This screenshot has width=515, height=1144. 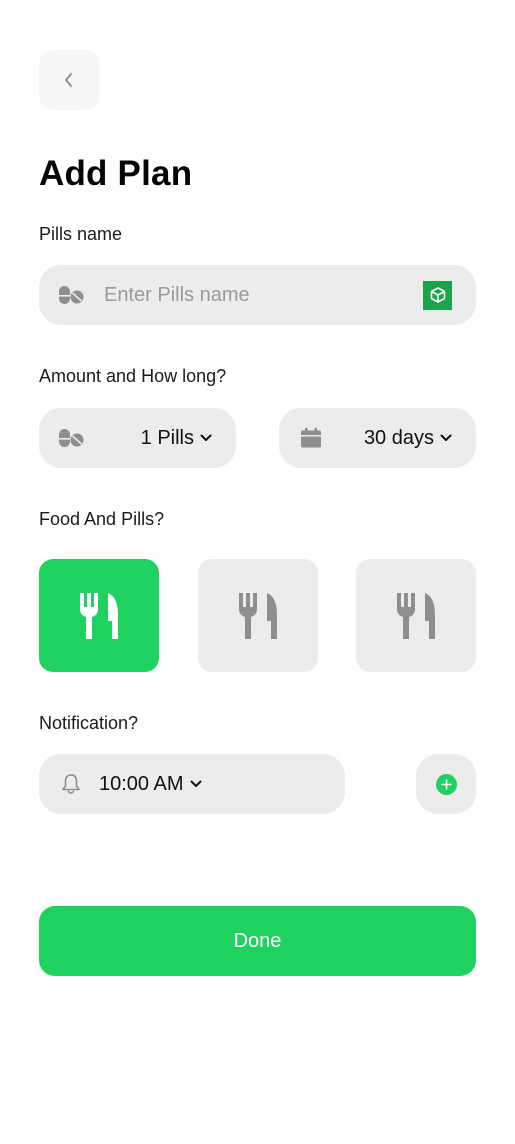 I want to click on pills-amount-picker: 1 Pills, so click(x=137, y=438).